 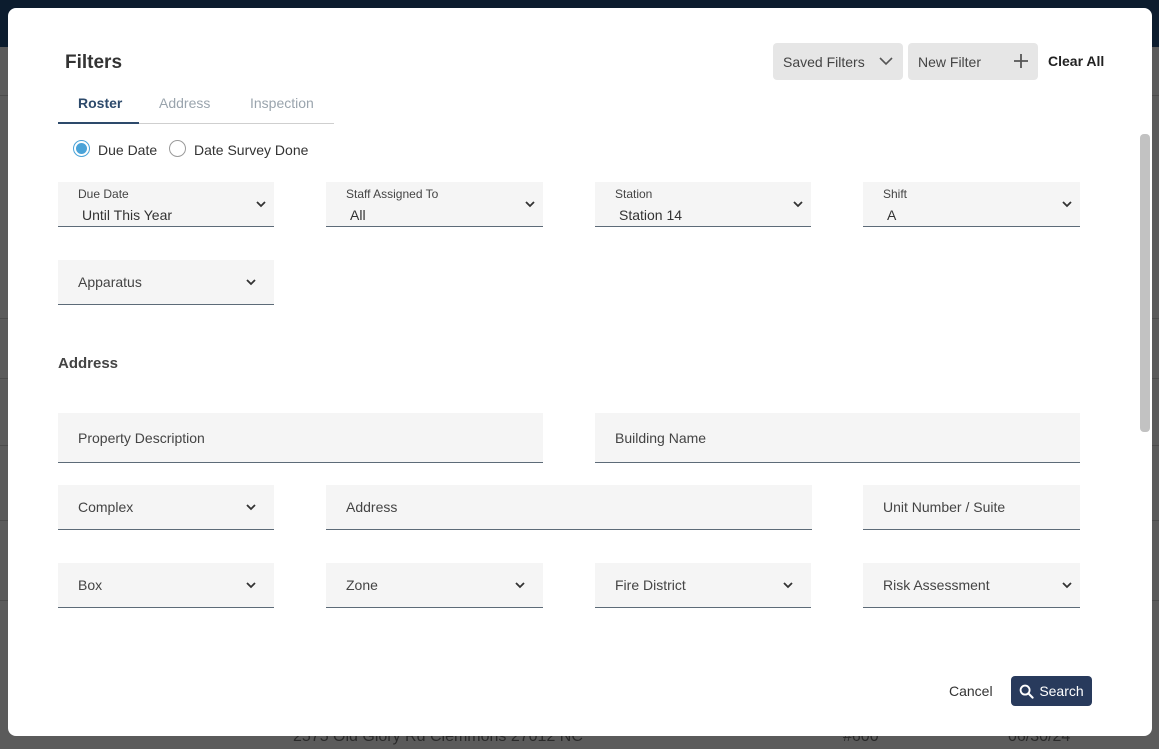 What do you see at coordinates (372, 507) in the screenshot?
I see `address-input-placeholder: Address` at bounding box center [372, 507].